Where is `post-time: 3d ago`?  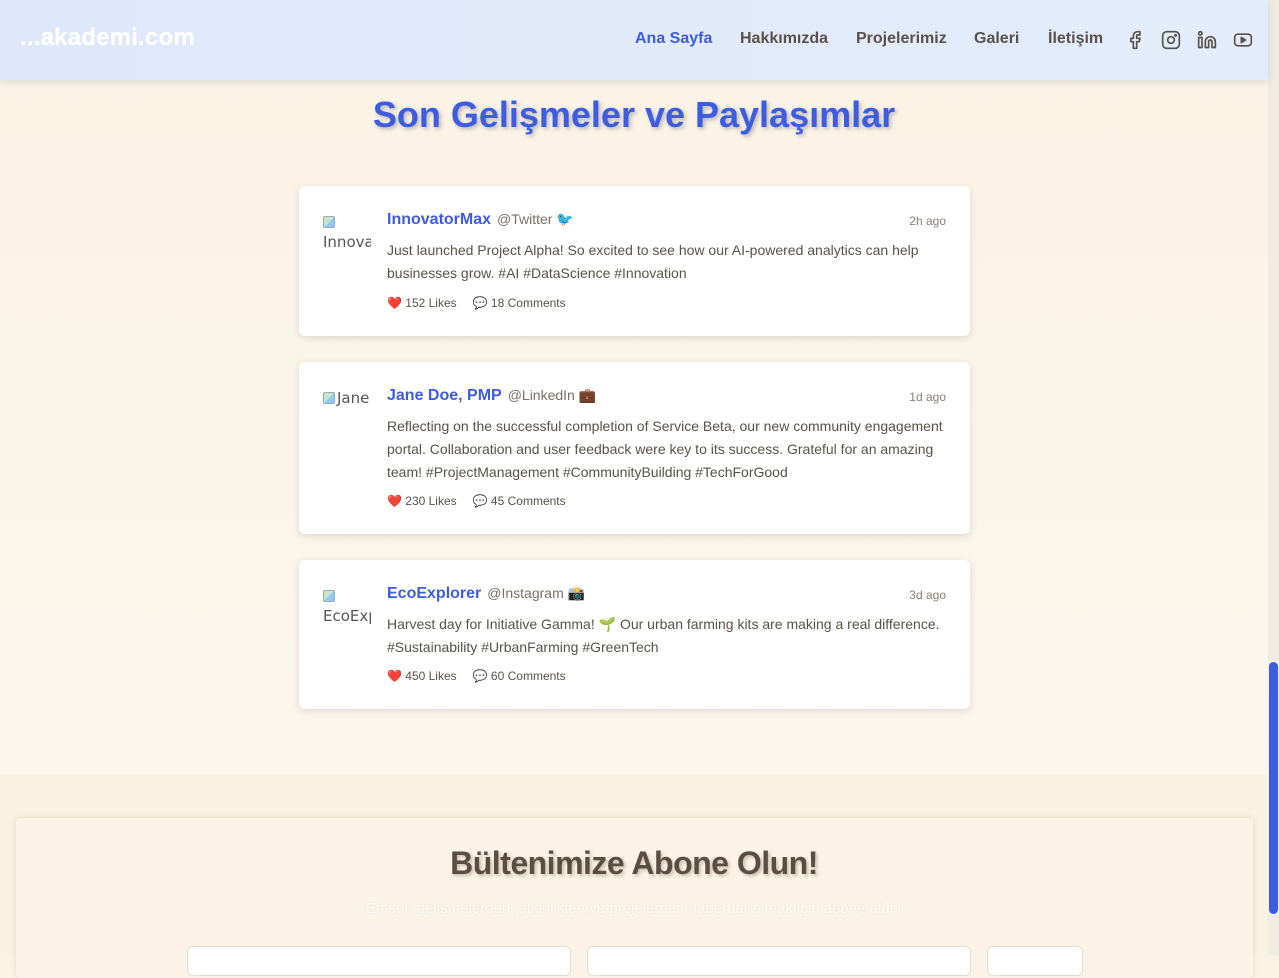 post-time: 3d ago is located at coordinates (927, 595).